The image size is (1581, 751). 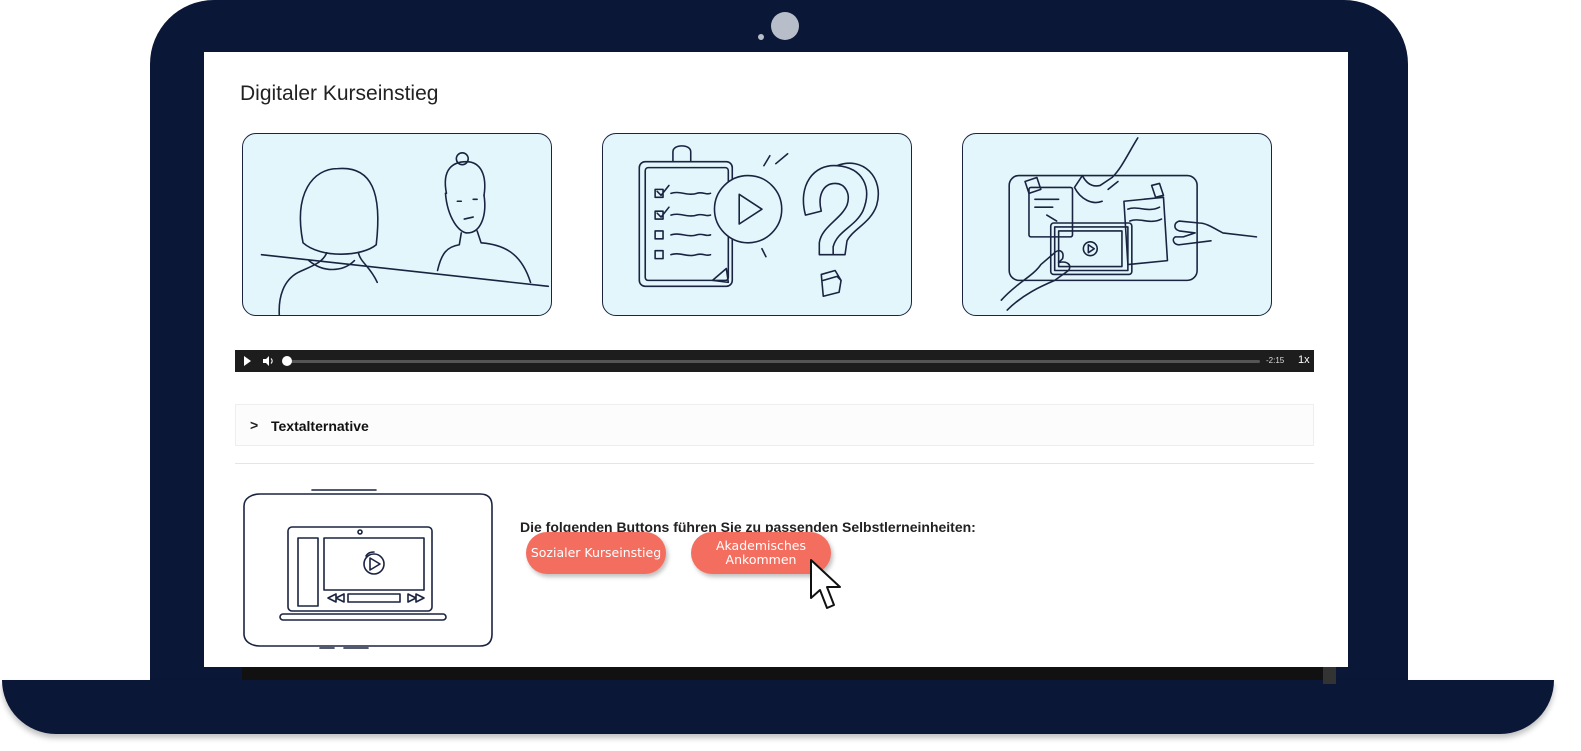 I want to click on section-divider, so click(x=774, y=463).